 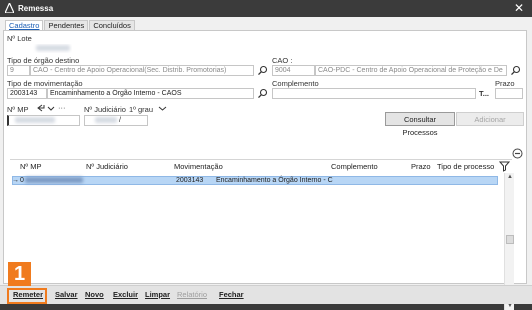 What do you see at coordinates (141, 109) in the screenshot?
I see `grau-select: 1º grau` at bounding box center [141, 109].